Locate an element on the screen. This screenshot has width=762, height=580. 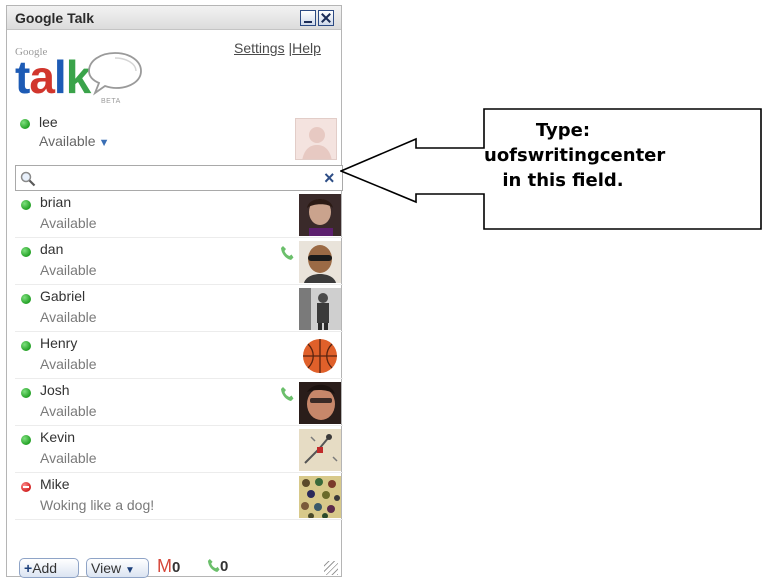
contact-name: Gabriel is located at coordinates (63, 296).